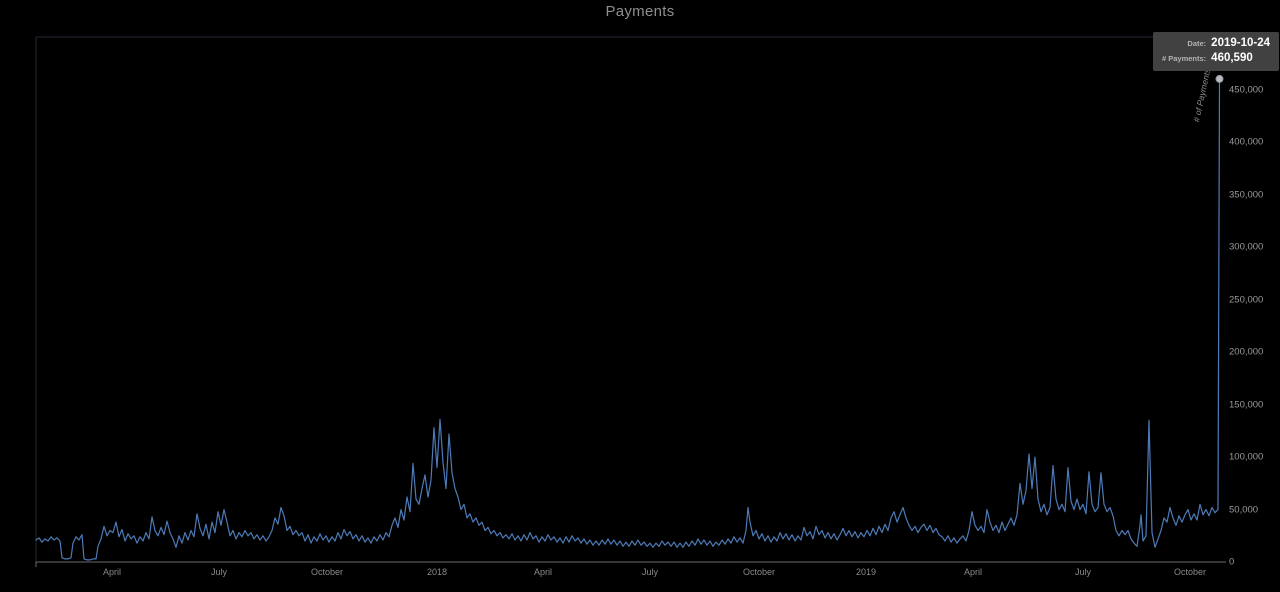 This screenshot has width=1280, height=592. I want to click on tooltip-date-label: Date:, so click(1197, 43).